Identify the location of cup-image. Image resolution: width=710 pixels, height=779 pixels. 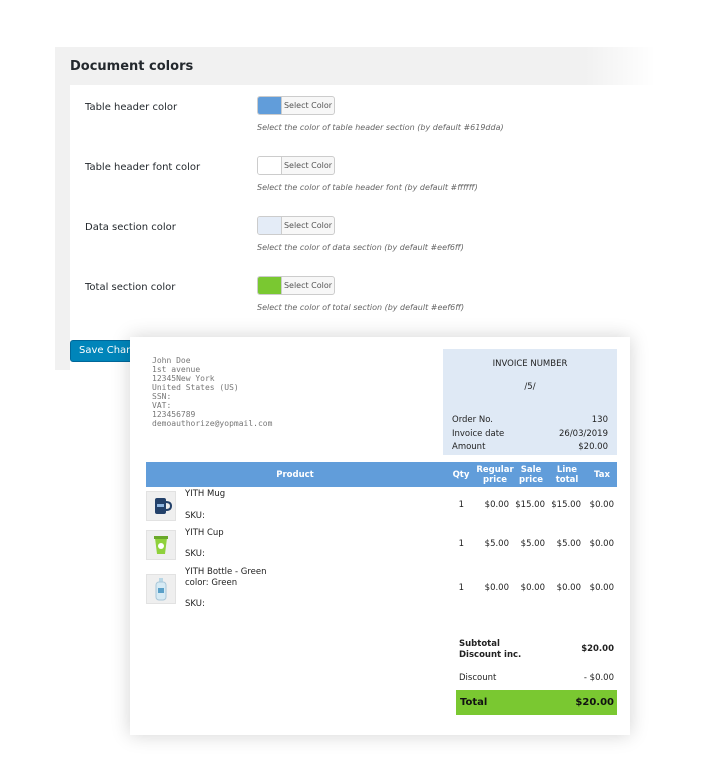
(161, 545).